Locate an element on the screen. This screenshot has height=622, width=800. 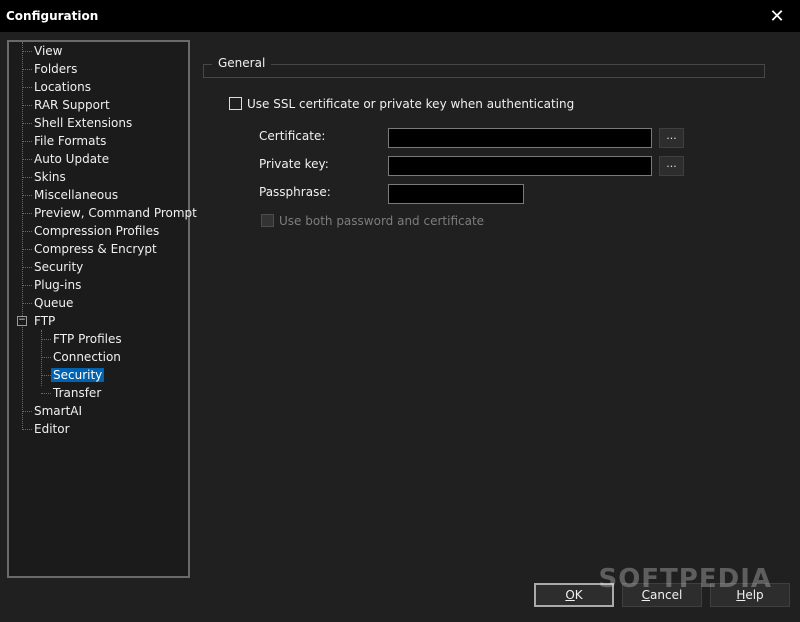
tree-item-folders: Folders is located at coordinates (55, 69).